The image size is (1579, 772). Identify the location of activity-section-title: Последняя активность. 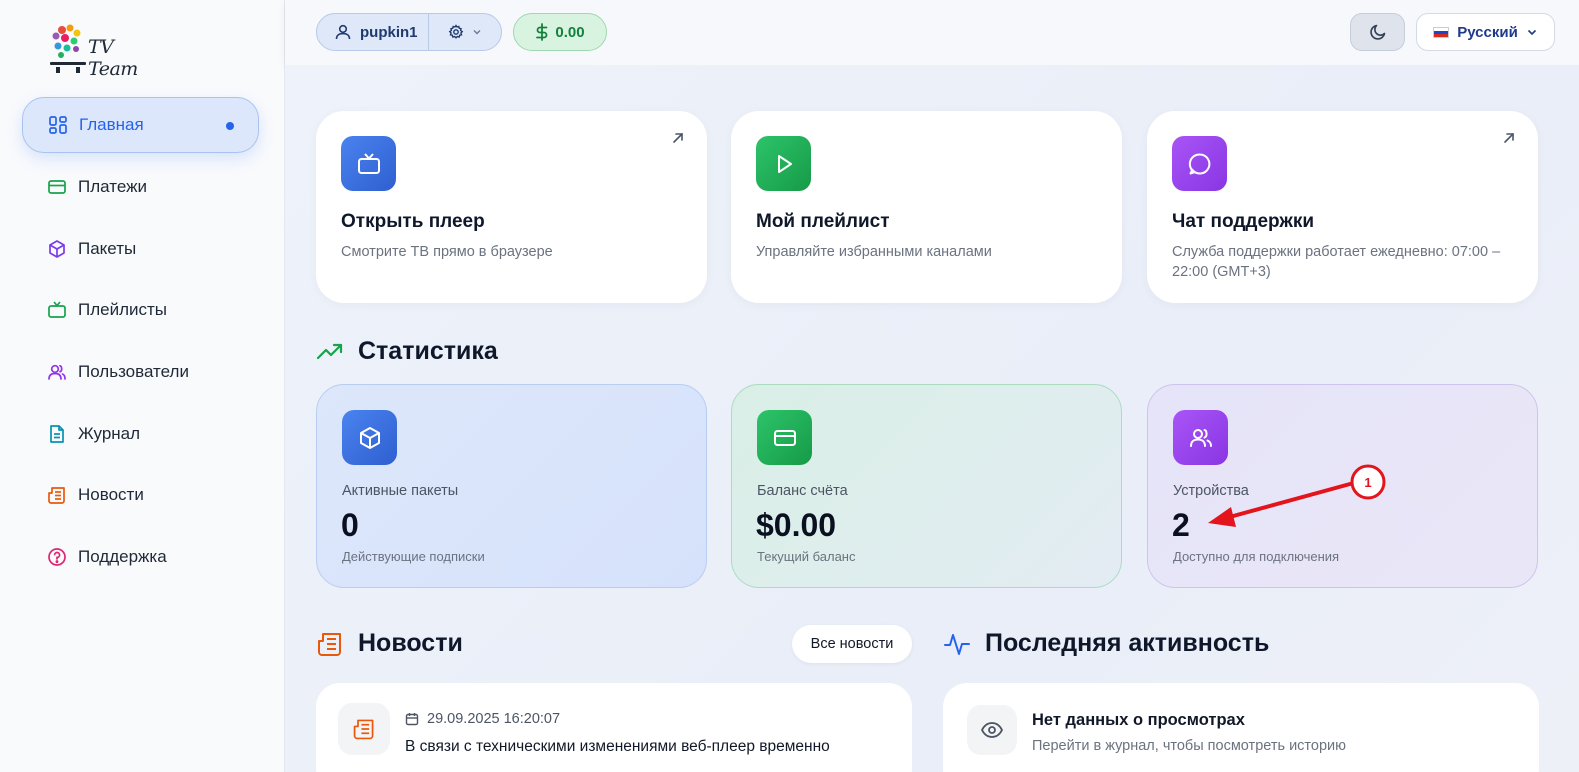
(1106, 643).